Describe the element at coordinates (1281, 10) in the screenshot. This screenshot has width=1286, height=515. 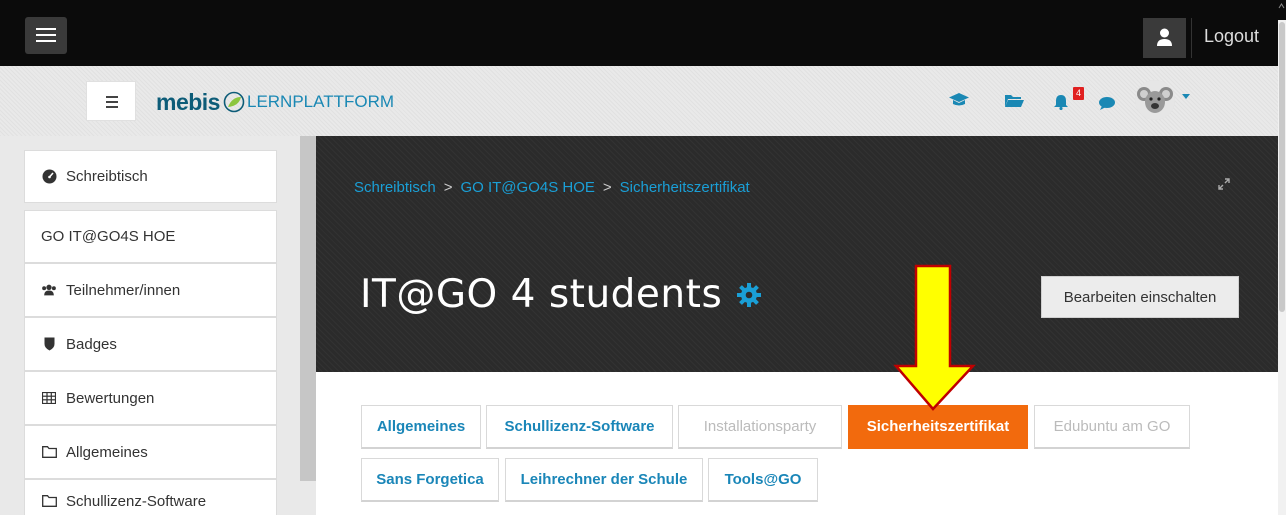
I see `scroll-up-icon` at that location.